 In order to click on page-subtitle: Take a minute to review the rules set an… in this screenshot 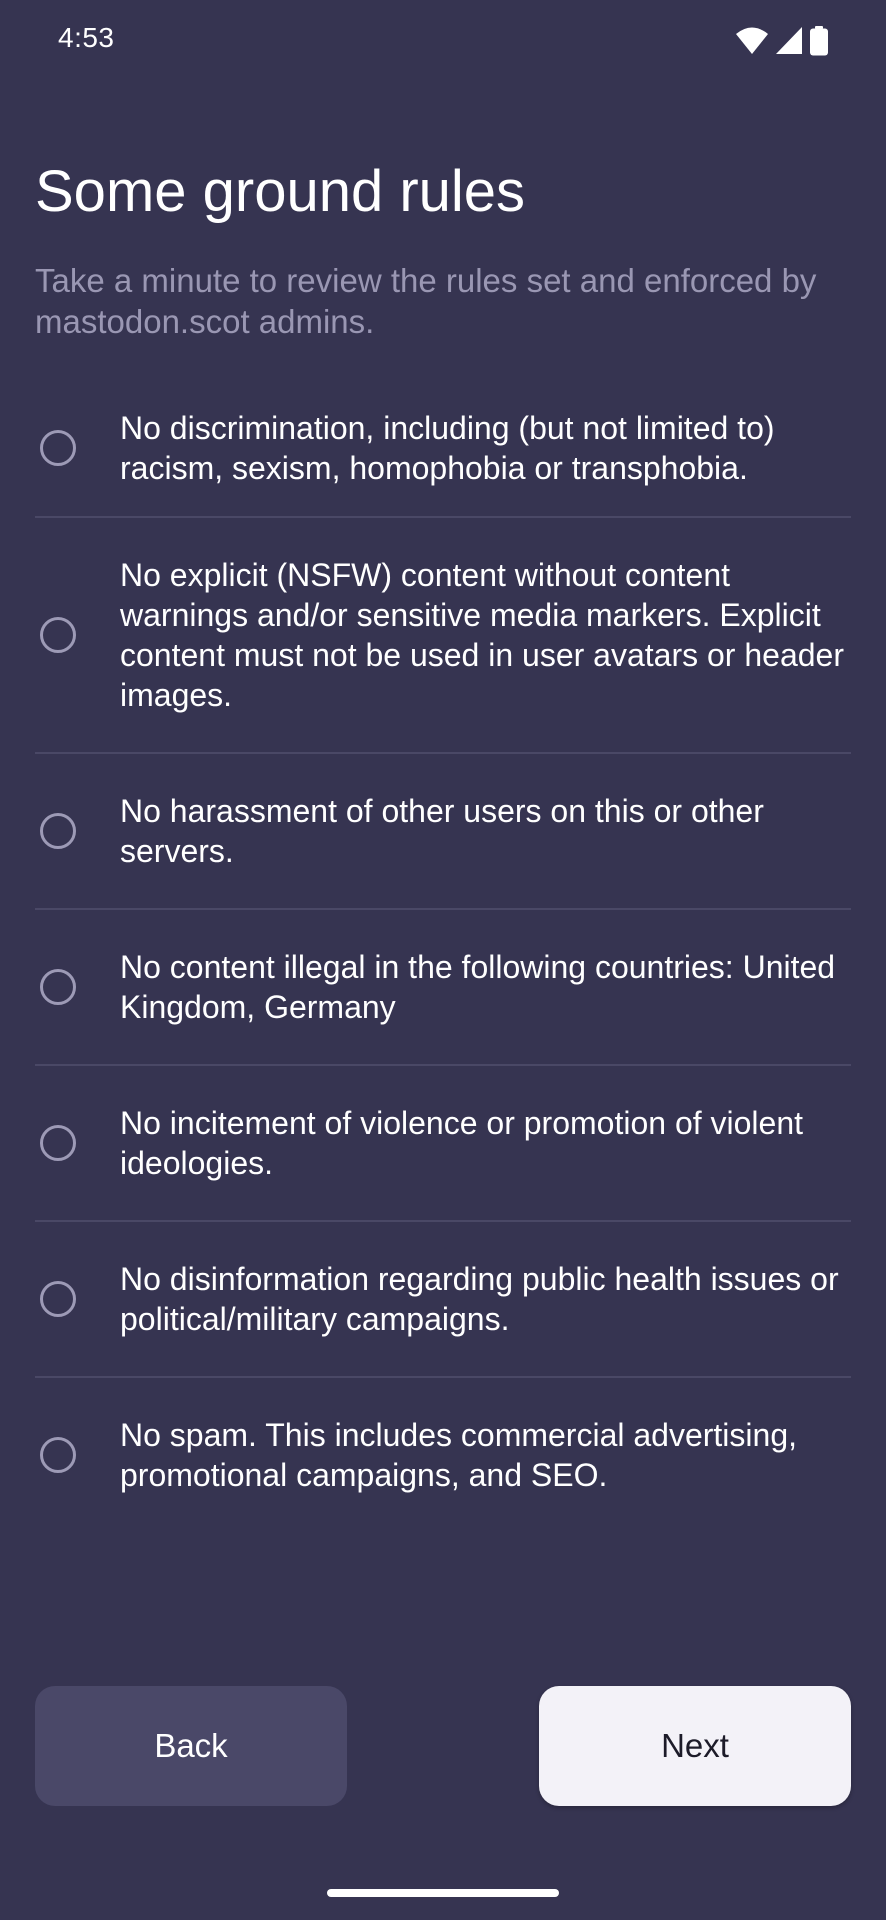, I will do `click(426, 301)`.